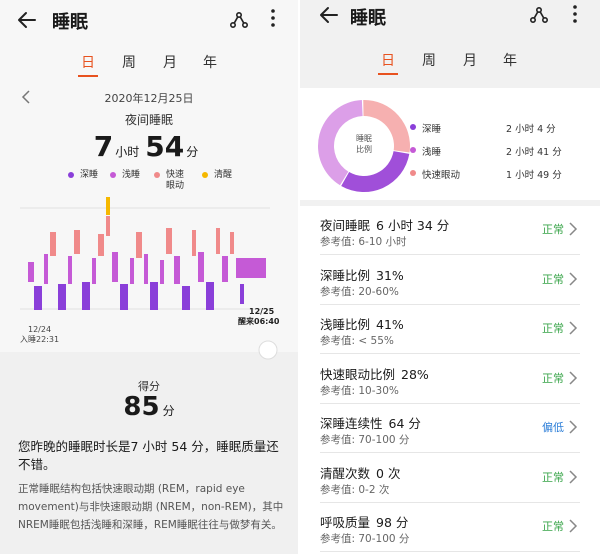 The height and width of the screenshot is (554, 600). What do you see at coordinates (413, 127) in the screenshot?
I see `deep-dot` at bounding box center [413, 127].